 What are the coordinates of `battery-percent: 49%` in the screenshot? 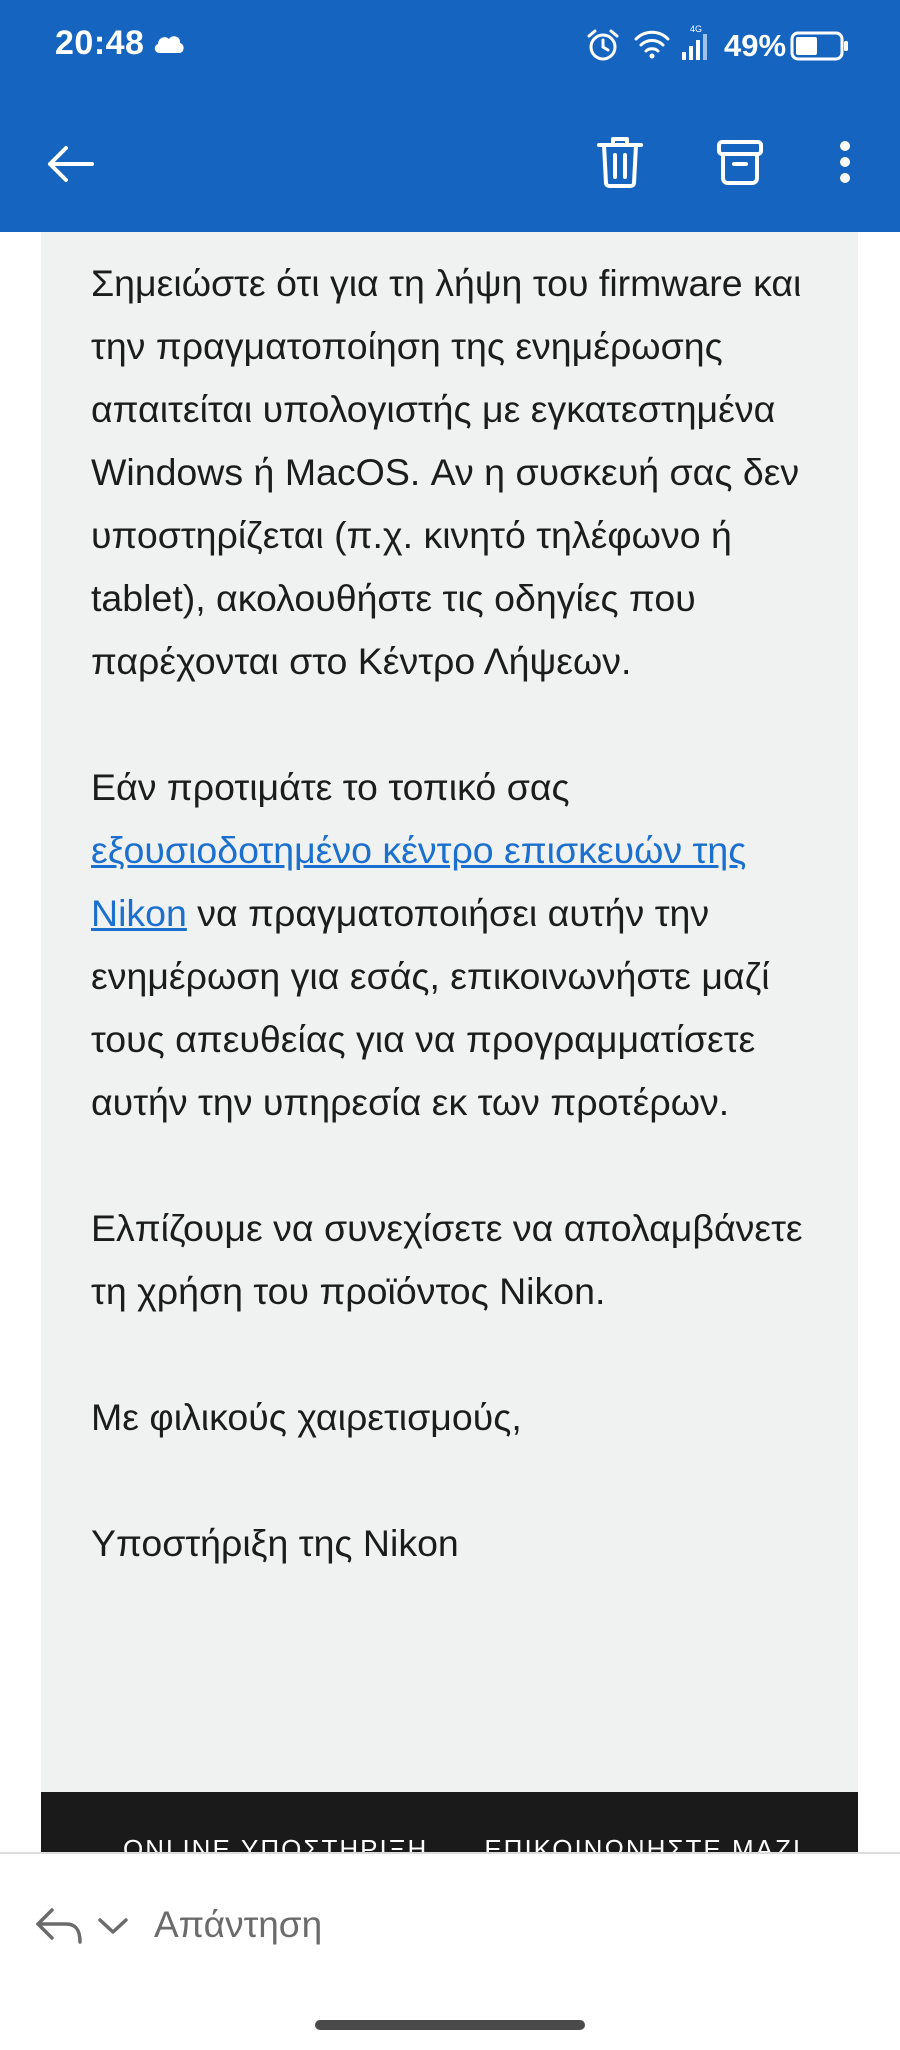 It's located at (755, 45).